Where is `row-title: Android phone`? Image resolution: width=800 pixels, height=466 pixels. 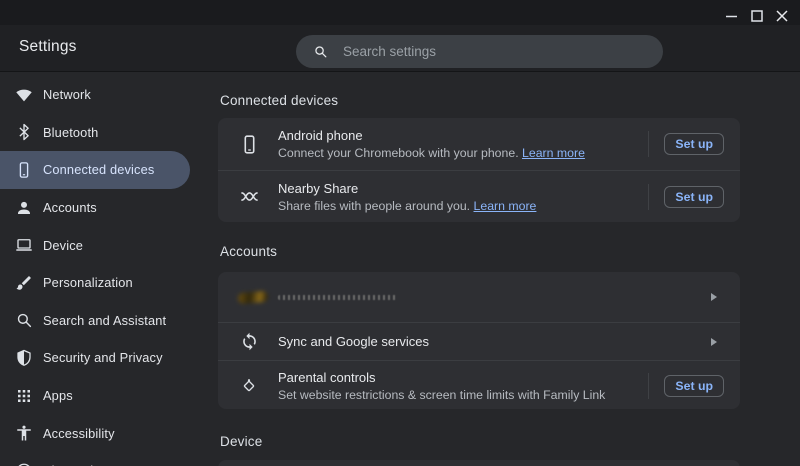
row-title: Android phone is located at coordinates (320, 135).